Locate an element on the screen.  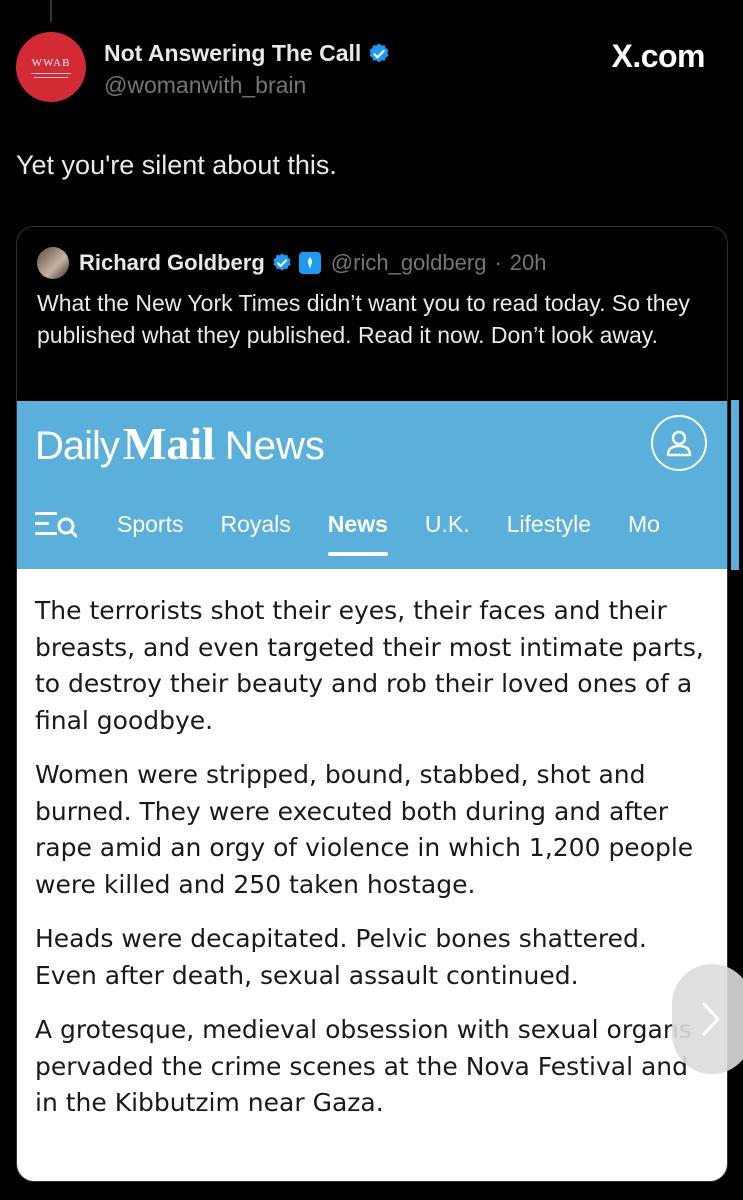
next-image-button is located at coordinates (707, 1019).